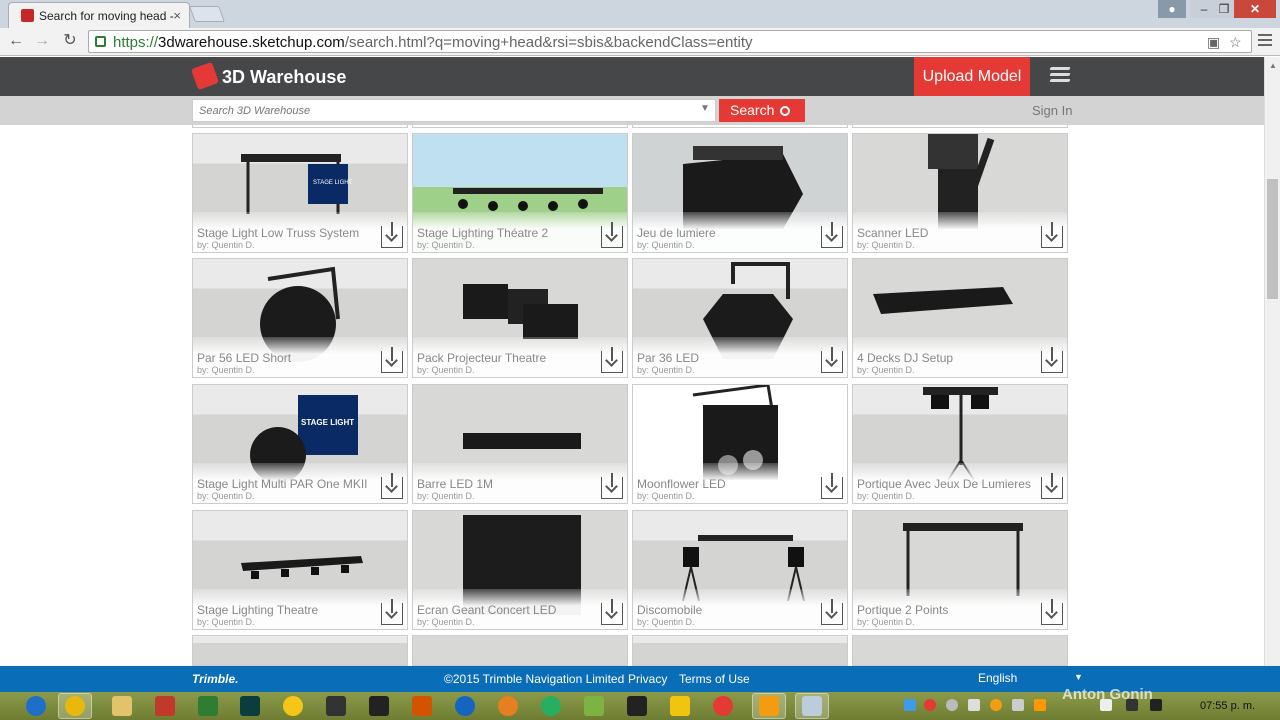 The image size is (1280, 720). Describe the element at coordinates (1052, 110) in the screenshot. I see `sign-in-link: Sign In` at that location.